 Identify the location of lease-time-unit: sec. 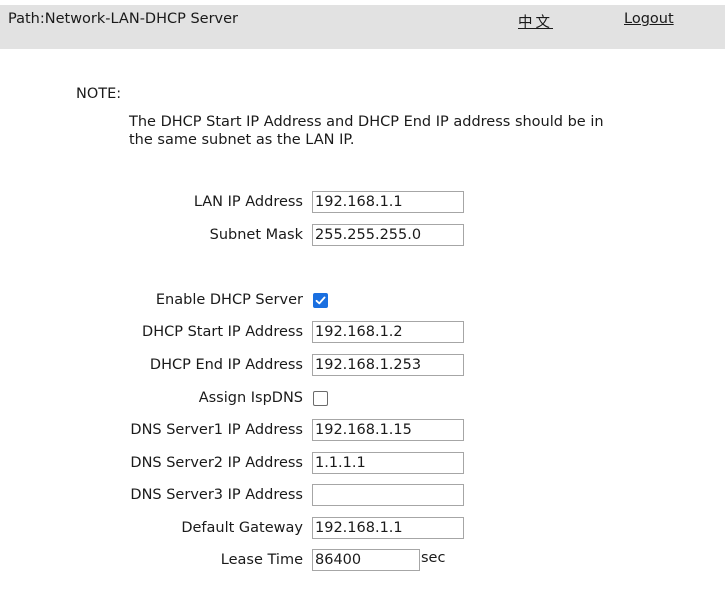
(433, 558).